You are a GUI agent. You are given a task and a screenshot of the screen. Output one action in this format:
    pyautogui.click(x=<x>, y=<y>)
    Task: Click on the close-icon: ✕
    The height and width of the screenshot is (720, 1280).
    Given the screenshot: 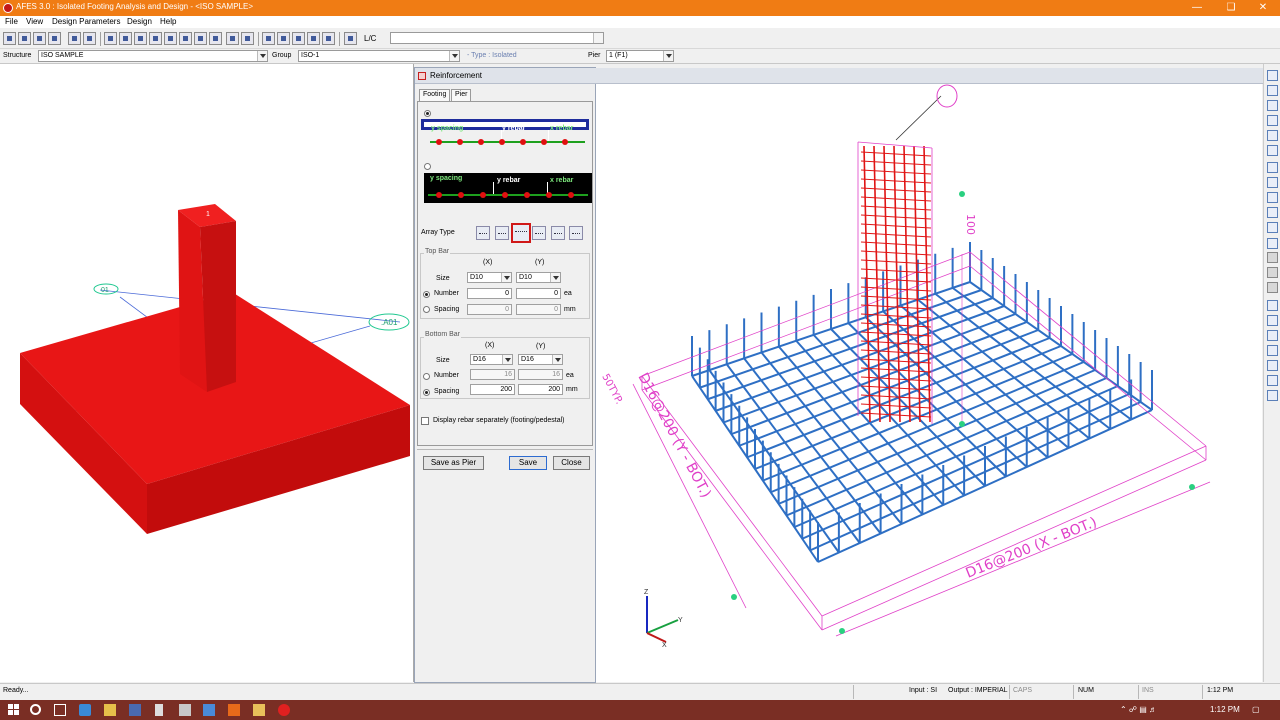 What is the action you would take?
    pyautogui.click(x=1263, y=8)
    